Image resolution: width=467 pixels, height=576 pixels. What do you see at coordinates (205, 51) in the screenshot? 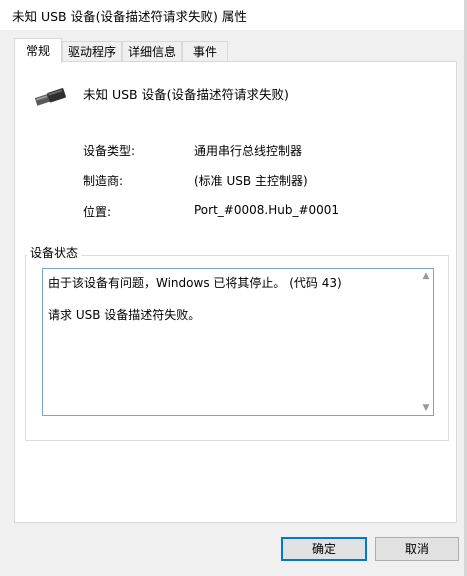
I see `tab-events: 事件` at bounding box center [205, 51].